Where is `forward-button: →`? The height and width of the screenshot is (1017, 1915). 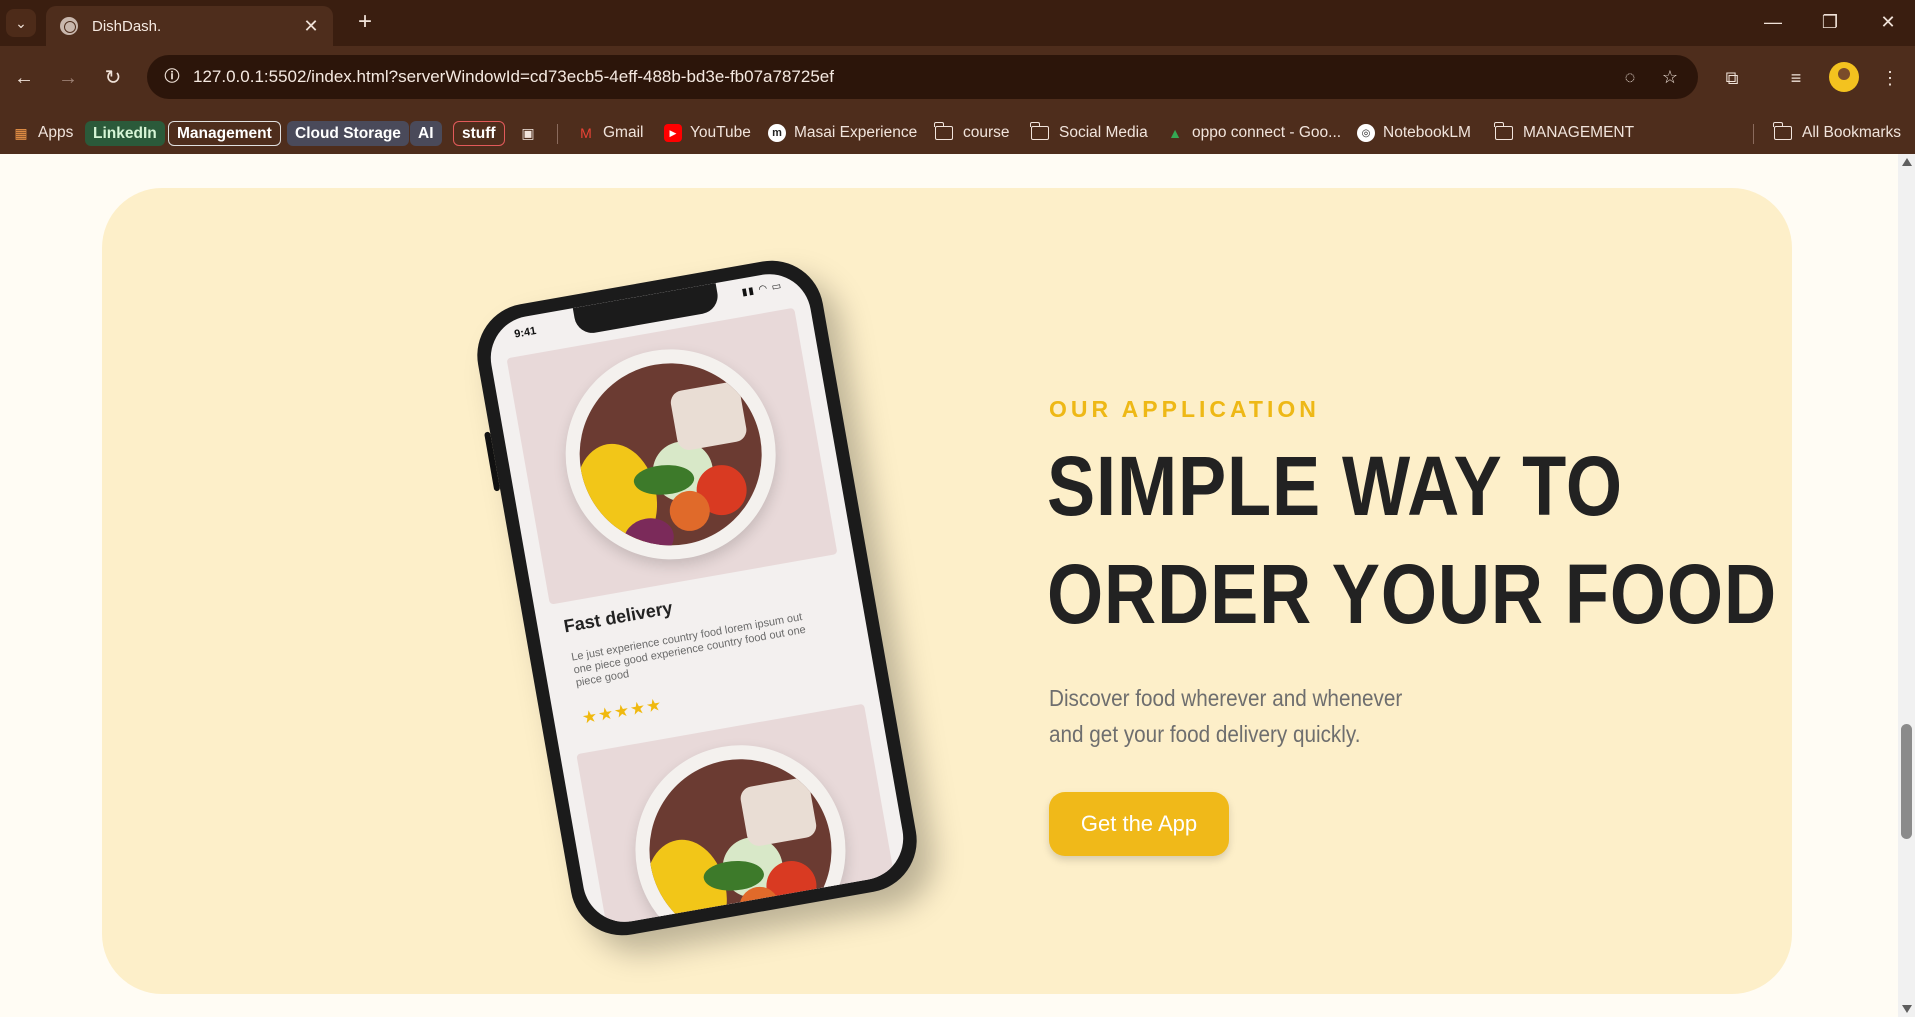 forward-button: → is located at coordinates (68, 78).